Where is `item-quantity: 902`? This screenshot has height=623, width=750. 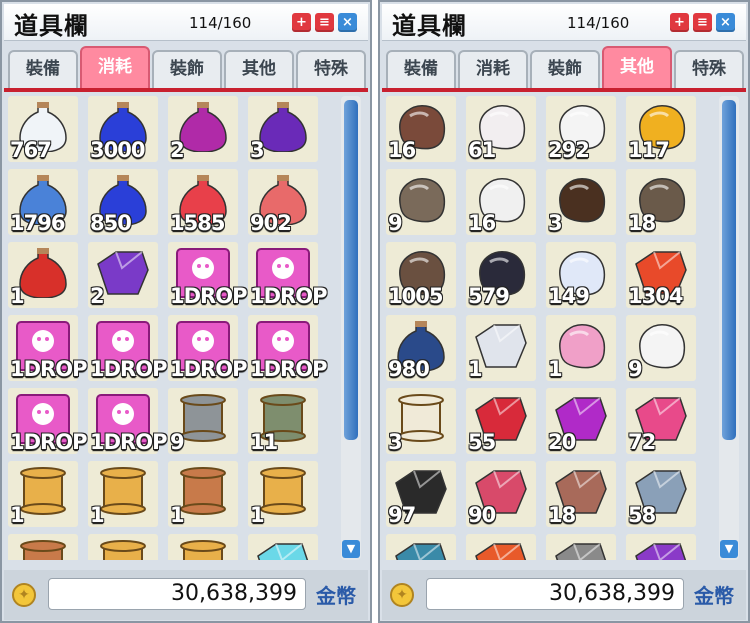
item-quantity: 902 is located at coordinates (271, 223).